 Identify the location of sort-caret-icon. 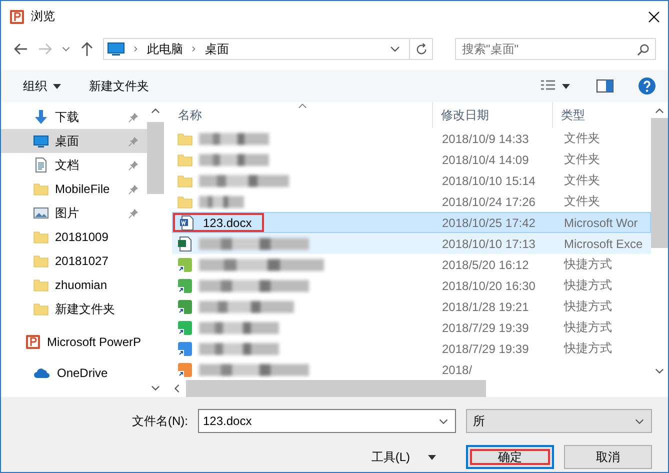
(302, 106).